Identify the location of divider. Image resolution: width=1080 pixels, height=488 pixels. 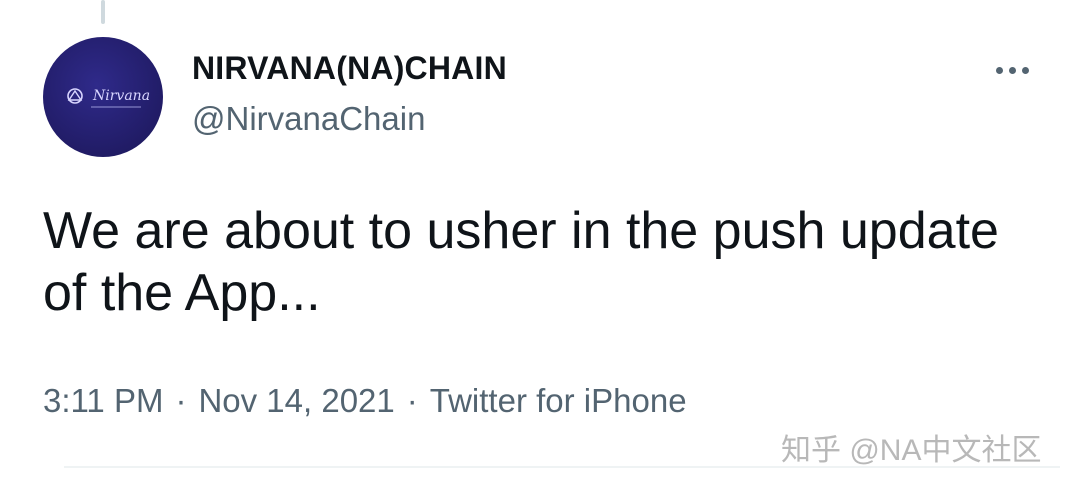
(562, 467).